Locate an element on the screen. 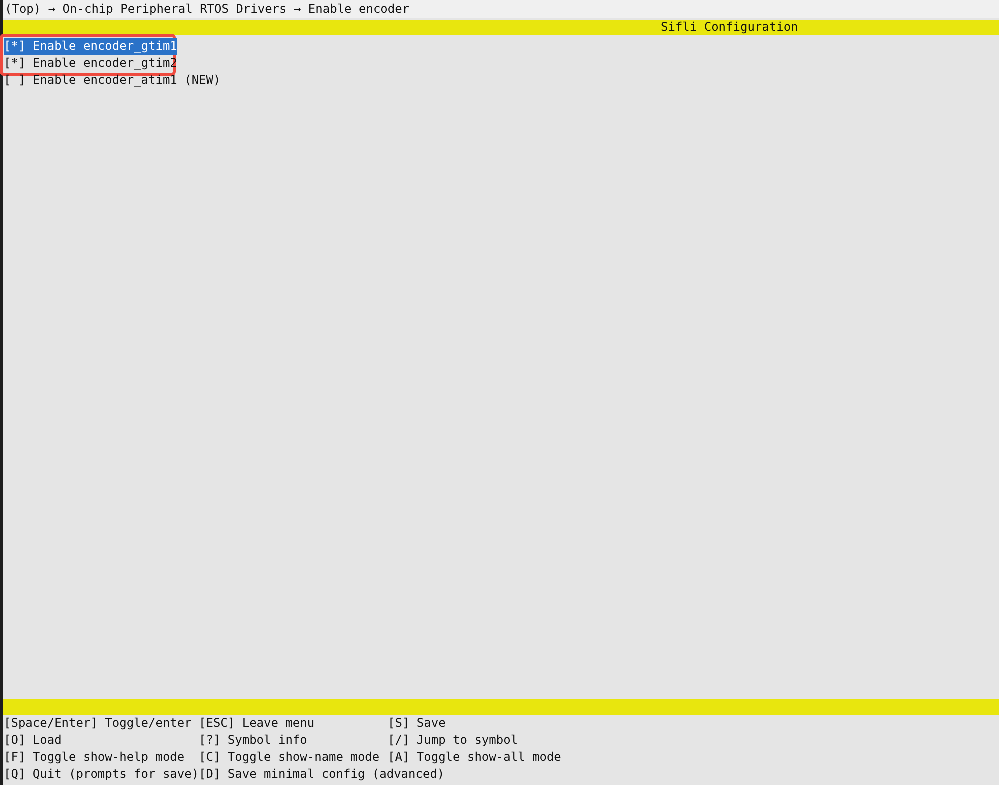 The height and width of the screenshot is (785, 999). shortcut-hint: [D] Save minimal config (advanced) is located at coordinates (322, 774).